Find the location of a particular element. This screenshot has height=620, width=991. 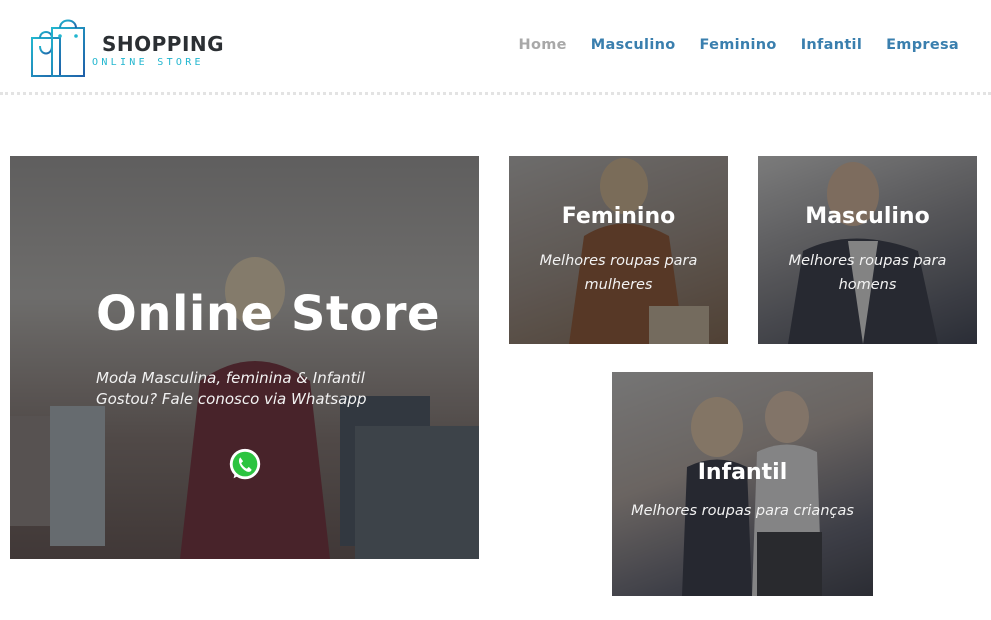

nav-home: Home is located at coordinates (543, 45).